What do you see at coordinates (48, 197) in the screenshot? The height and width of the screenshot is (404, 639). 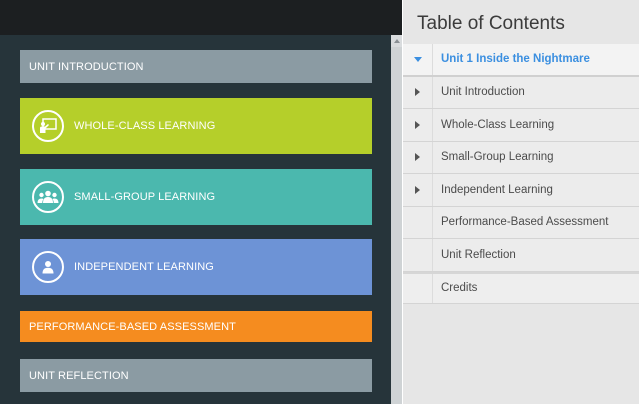 I see `group-people-icon` at bounding box center [48, 197].